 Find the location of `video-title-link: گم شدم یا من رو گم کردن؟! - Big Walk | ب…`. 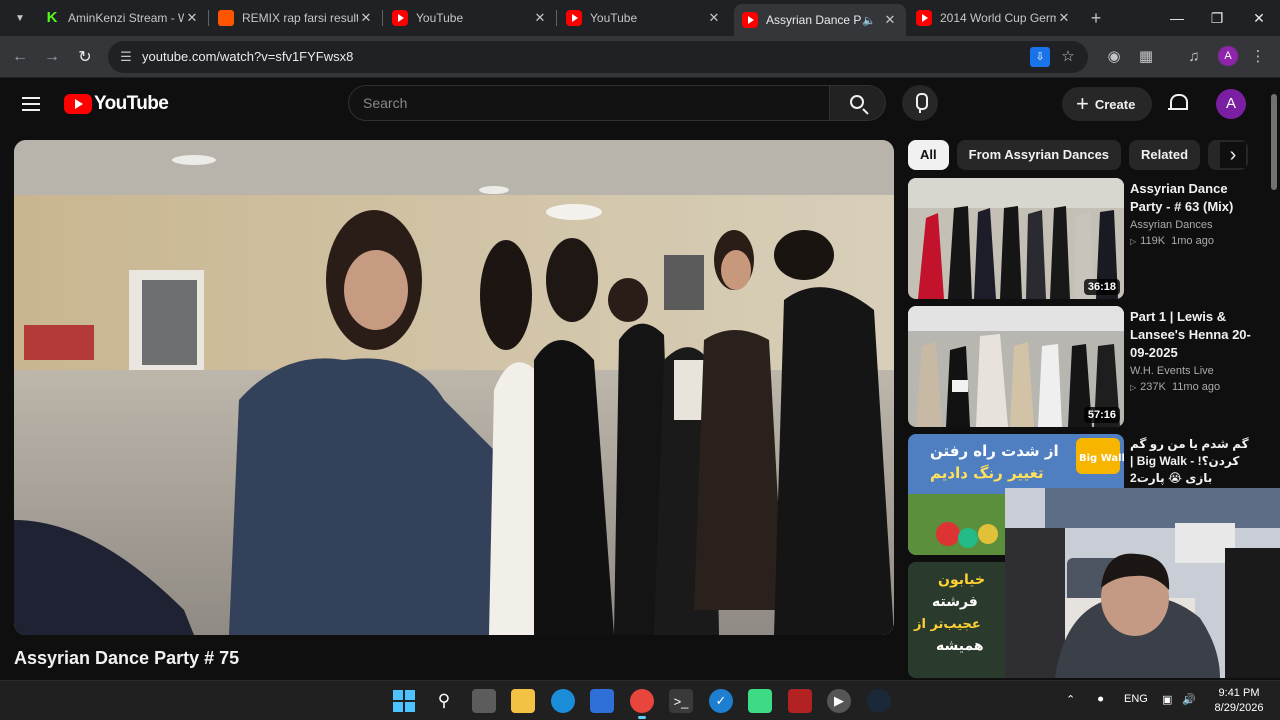

video-title-link: گم شدم یا من رو گم کردن؟! - Big Walk | ب… is located at coordinates (1194, 461).